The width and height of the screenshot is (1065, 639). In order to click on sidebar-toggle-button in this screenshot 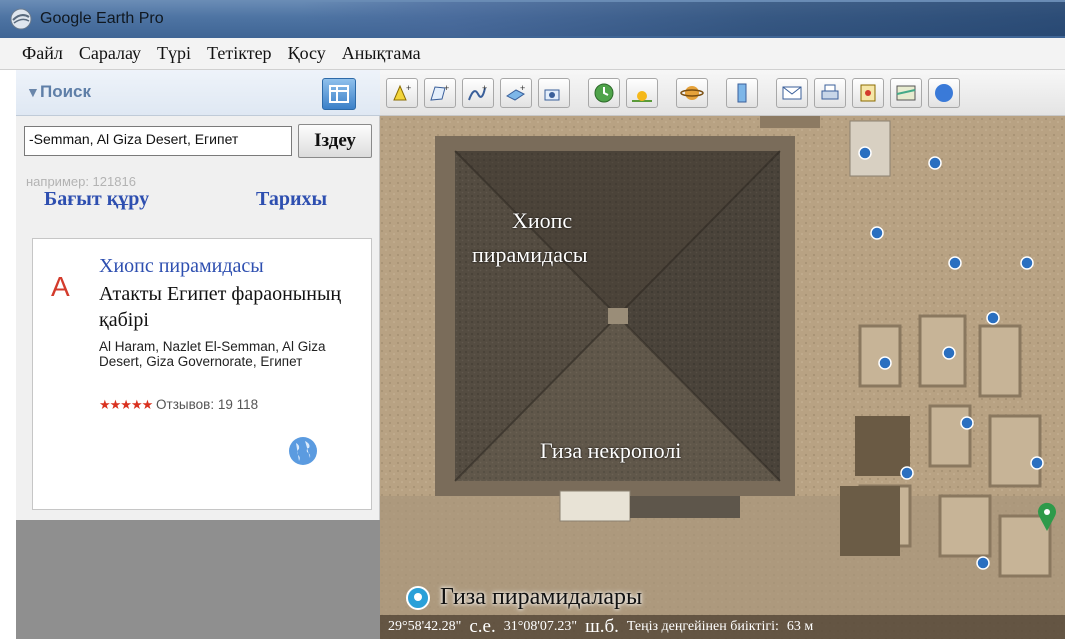, I will do `click(339, 94)`.